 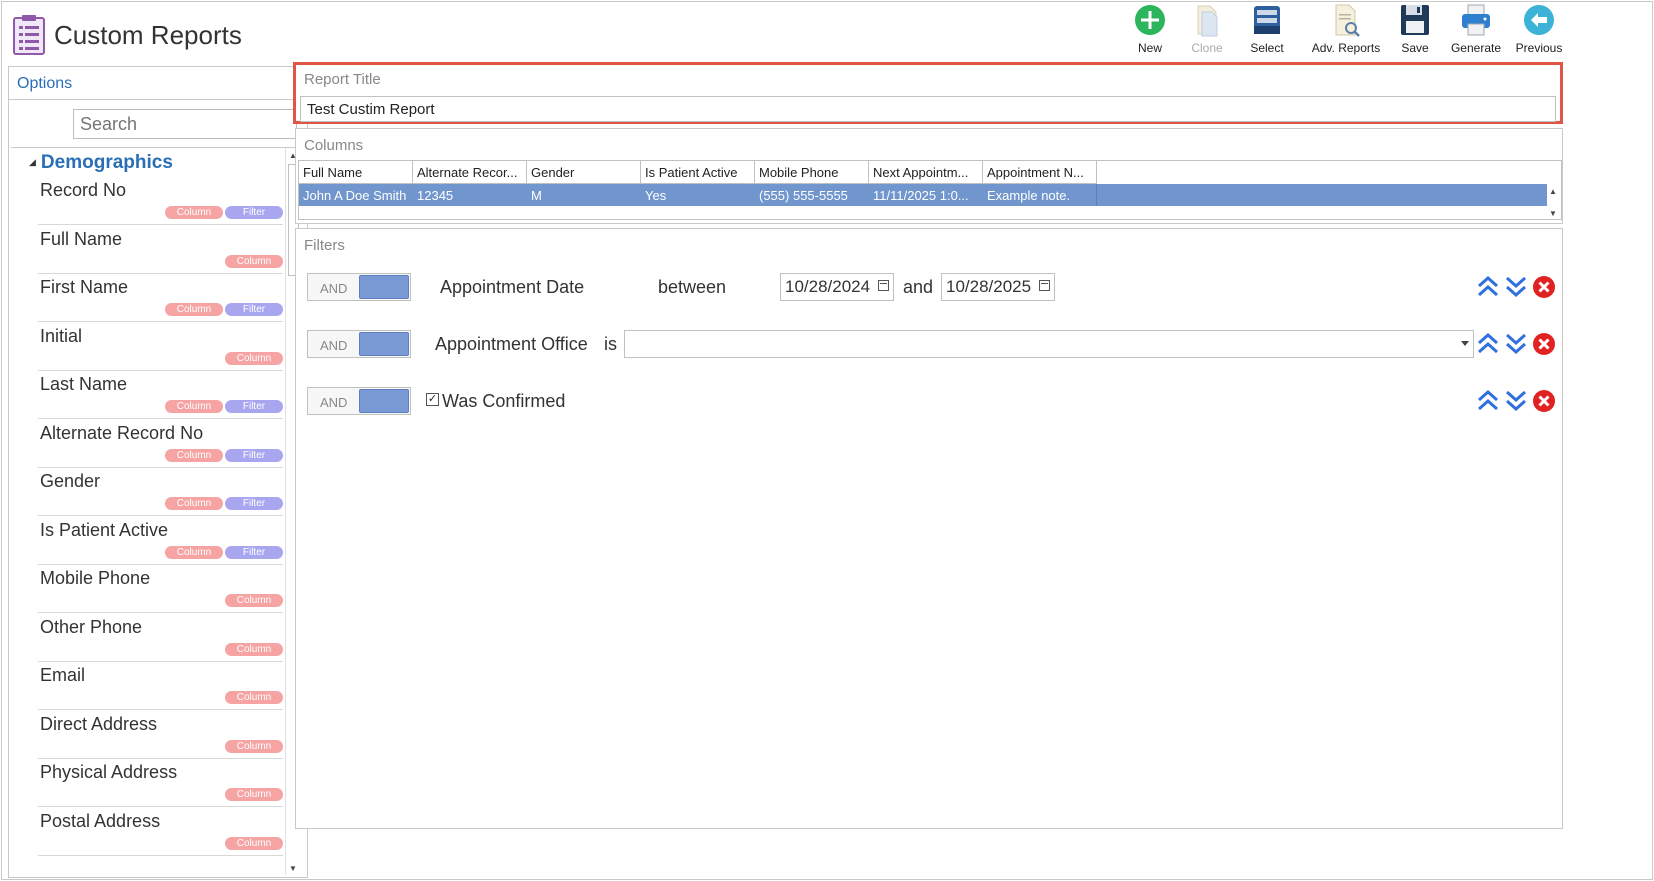 I want to click on previous-button: Previous, so click(x=1539, y=28).